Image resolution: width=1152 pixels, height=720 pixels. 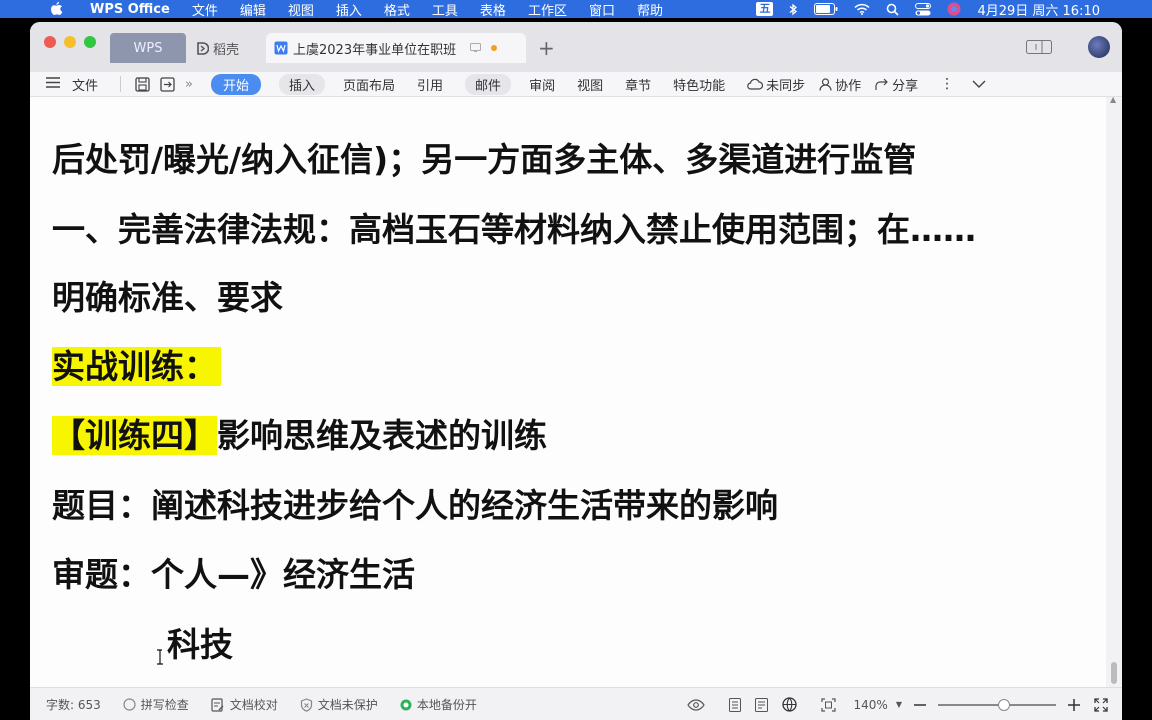 I want to click on input-method-indicator: 五, so click(x=765, y=9).